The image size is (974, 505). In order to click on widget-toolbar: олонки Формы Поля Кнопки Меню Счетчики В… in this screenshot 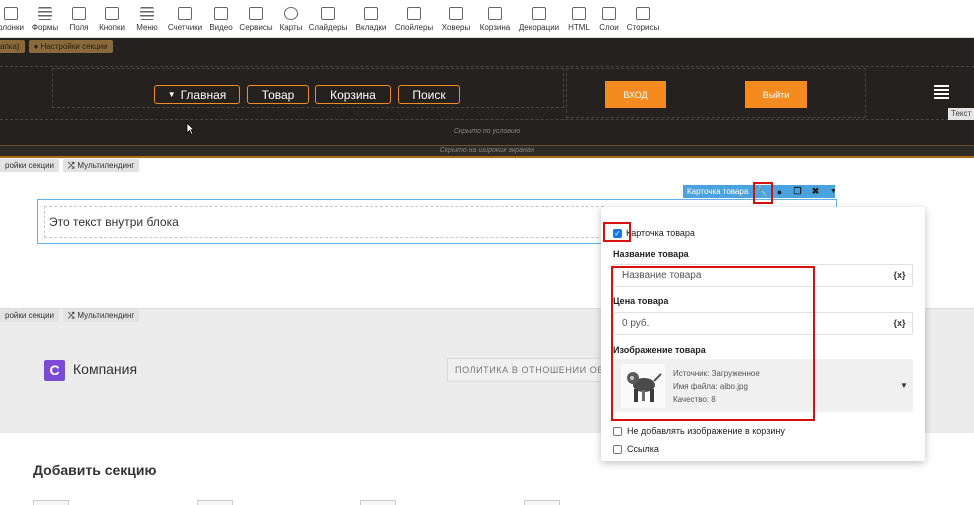, I will do `click(487, 19)`.